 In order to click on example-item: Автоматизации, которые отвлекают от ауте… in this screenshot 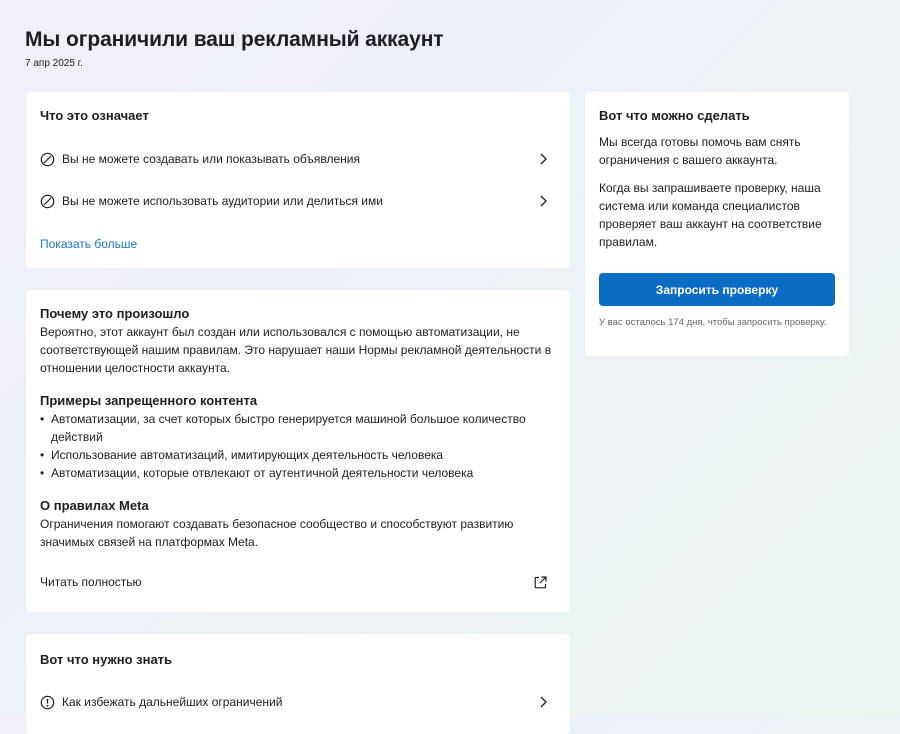, I will do `click(300, 473)`.